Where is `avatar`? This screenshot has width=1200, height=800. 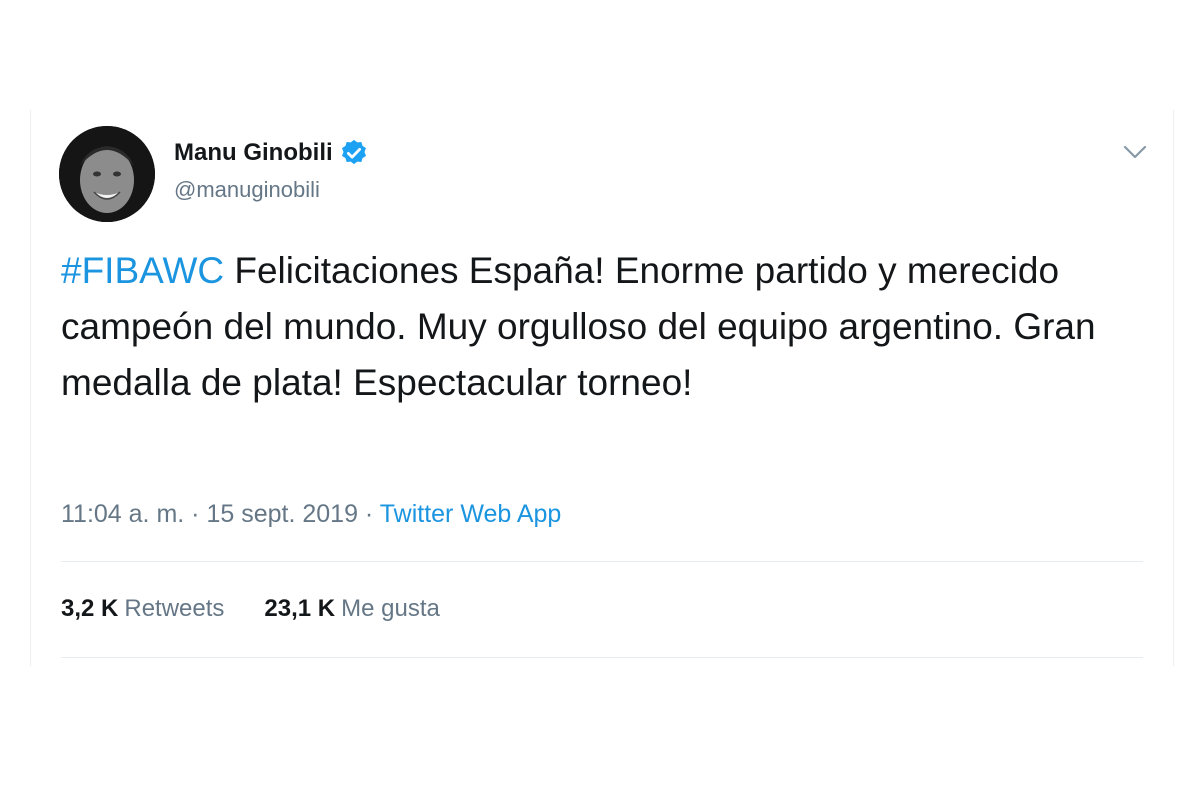
avatar is located at coordinates (107, 174).